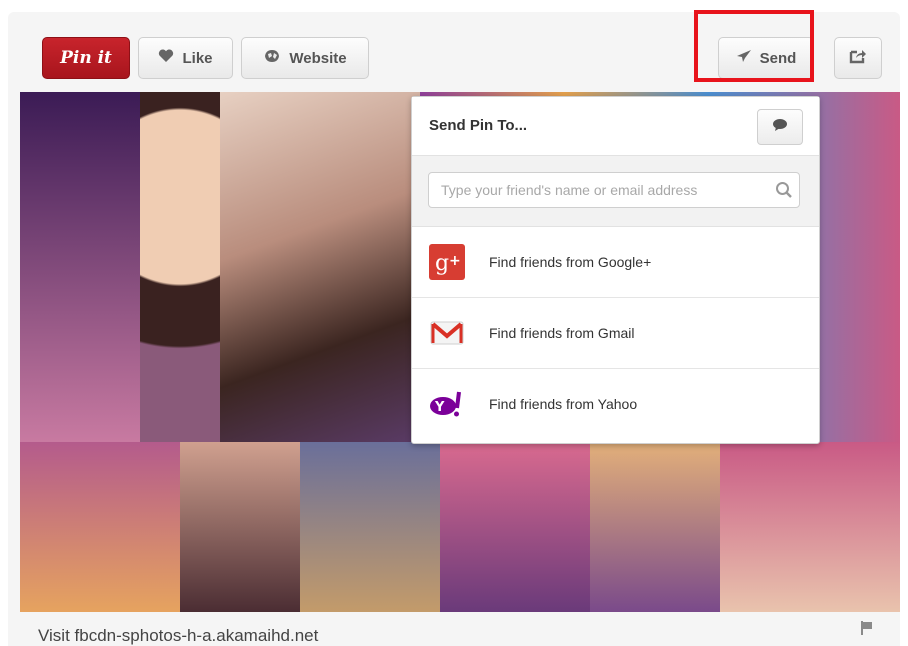  What do you see at coordinates (570, 262) in the screenshot?
I see `google-plus-label: Find friends from Google+` at bounding box center [570, 262].